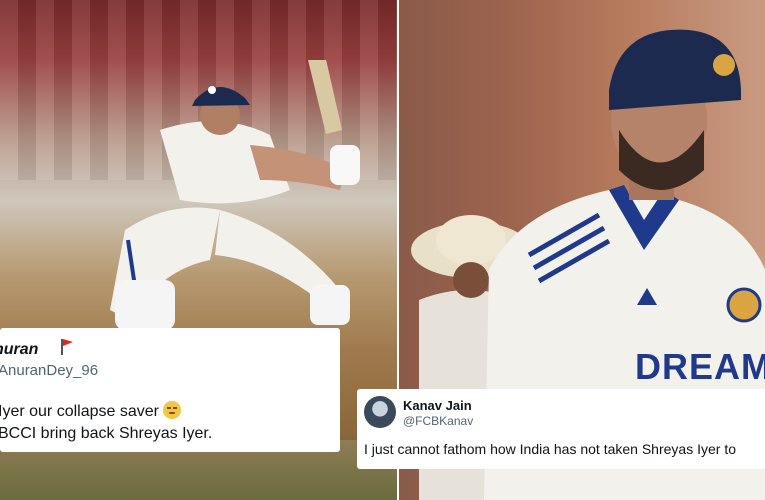  I want to click on tweet-author-name: Kanav Jain, so click(437, 405).